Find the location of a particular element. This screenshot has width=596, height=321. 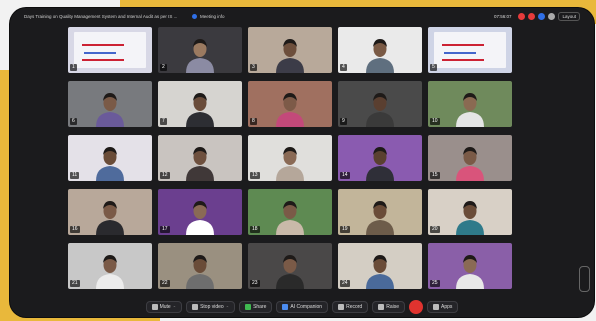

participant-number: 8 is located at coordinates (253, 121).